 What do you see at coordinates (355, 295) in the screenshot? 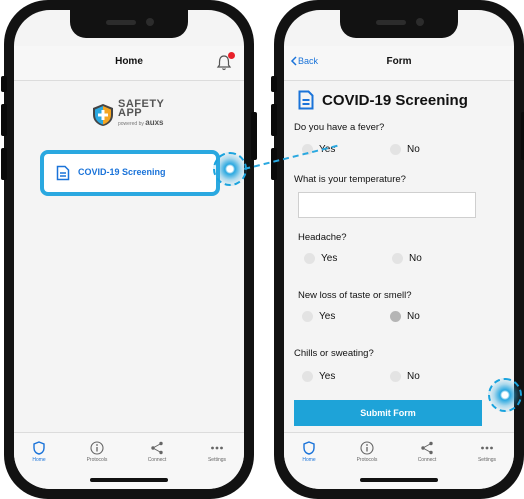
I see `question-taste-smell: New loss of taste or smell?` at bounding box center [355, 295].